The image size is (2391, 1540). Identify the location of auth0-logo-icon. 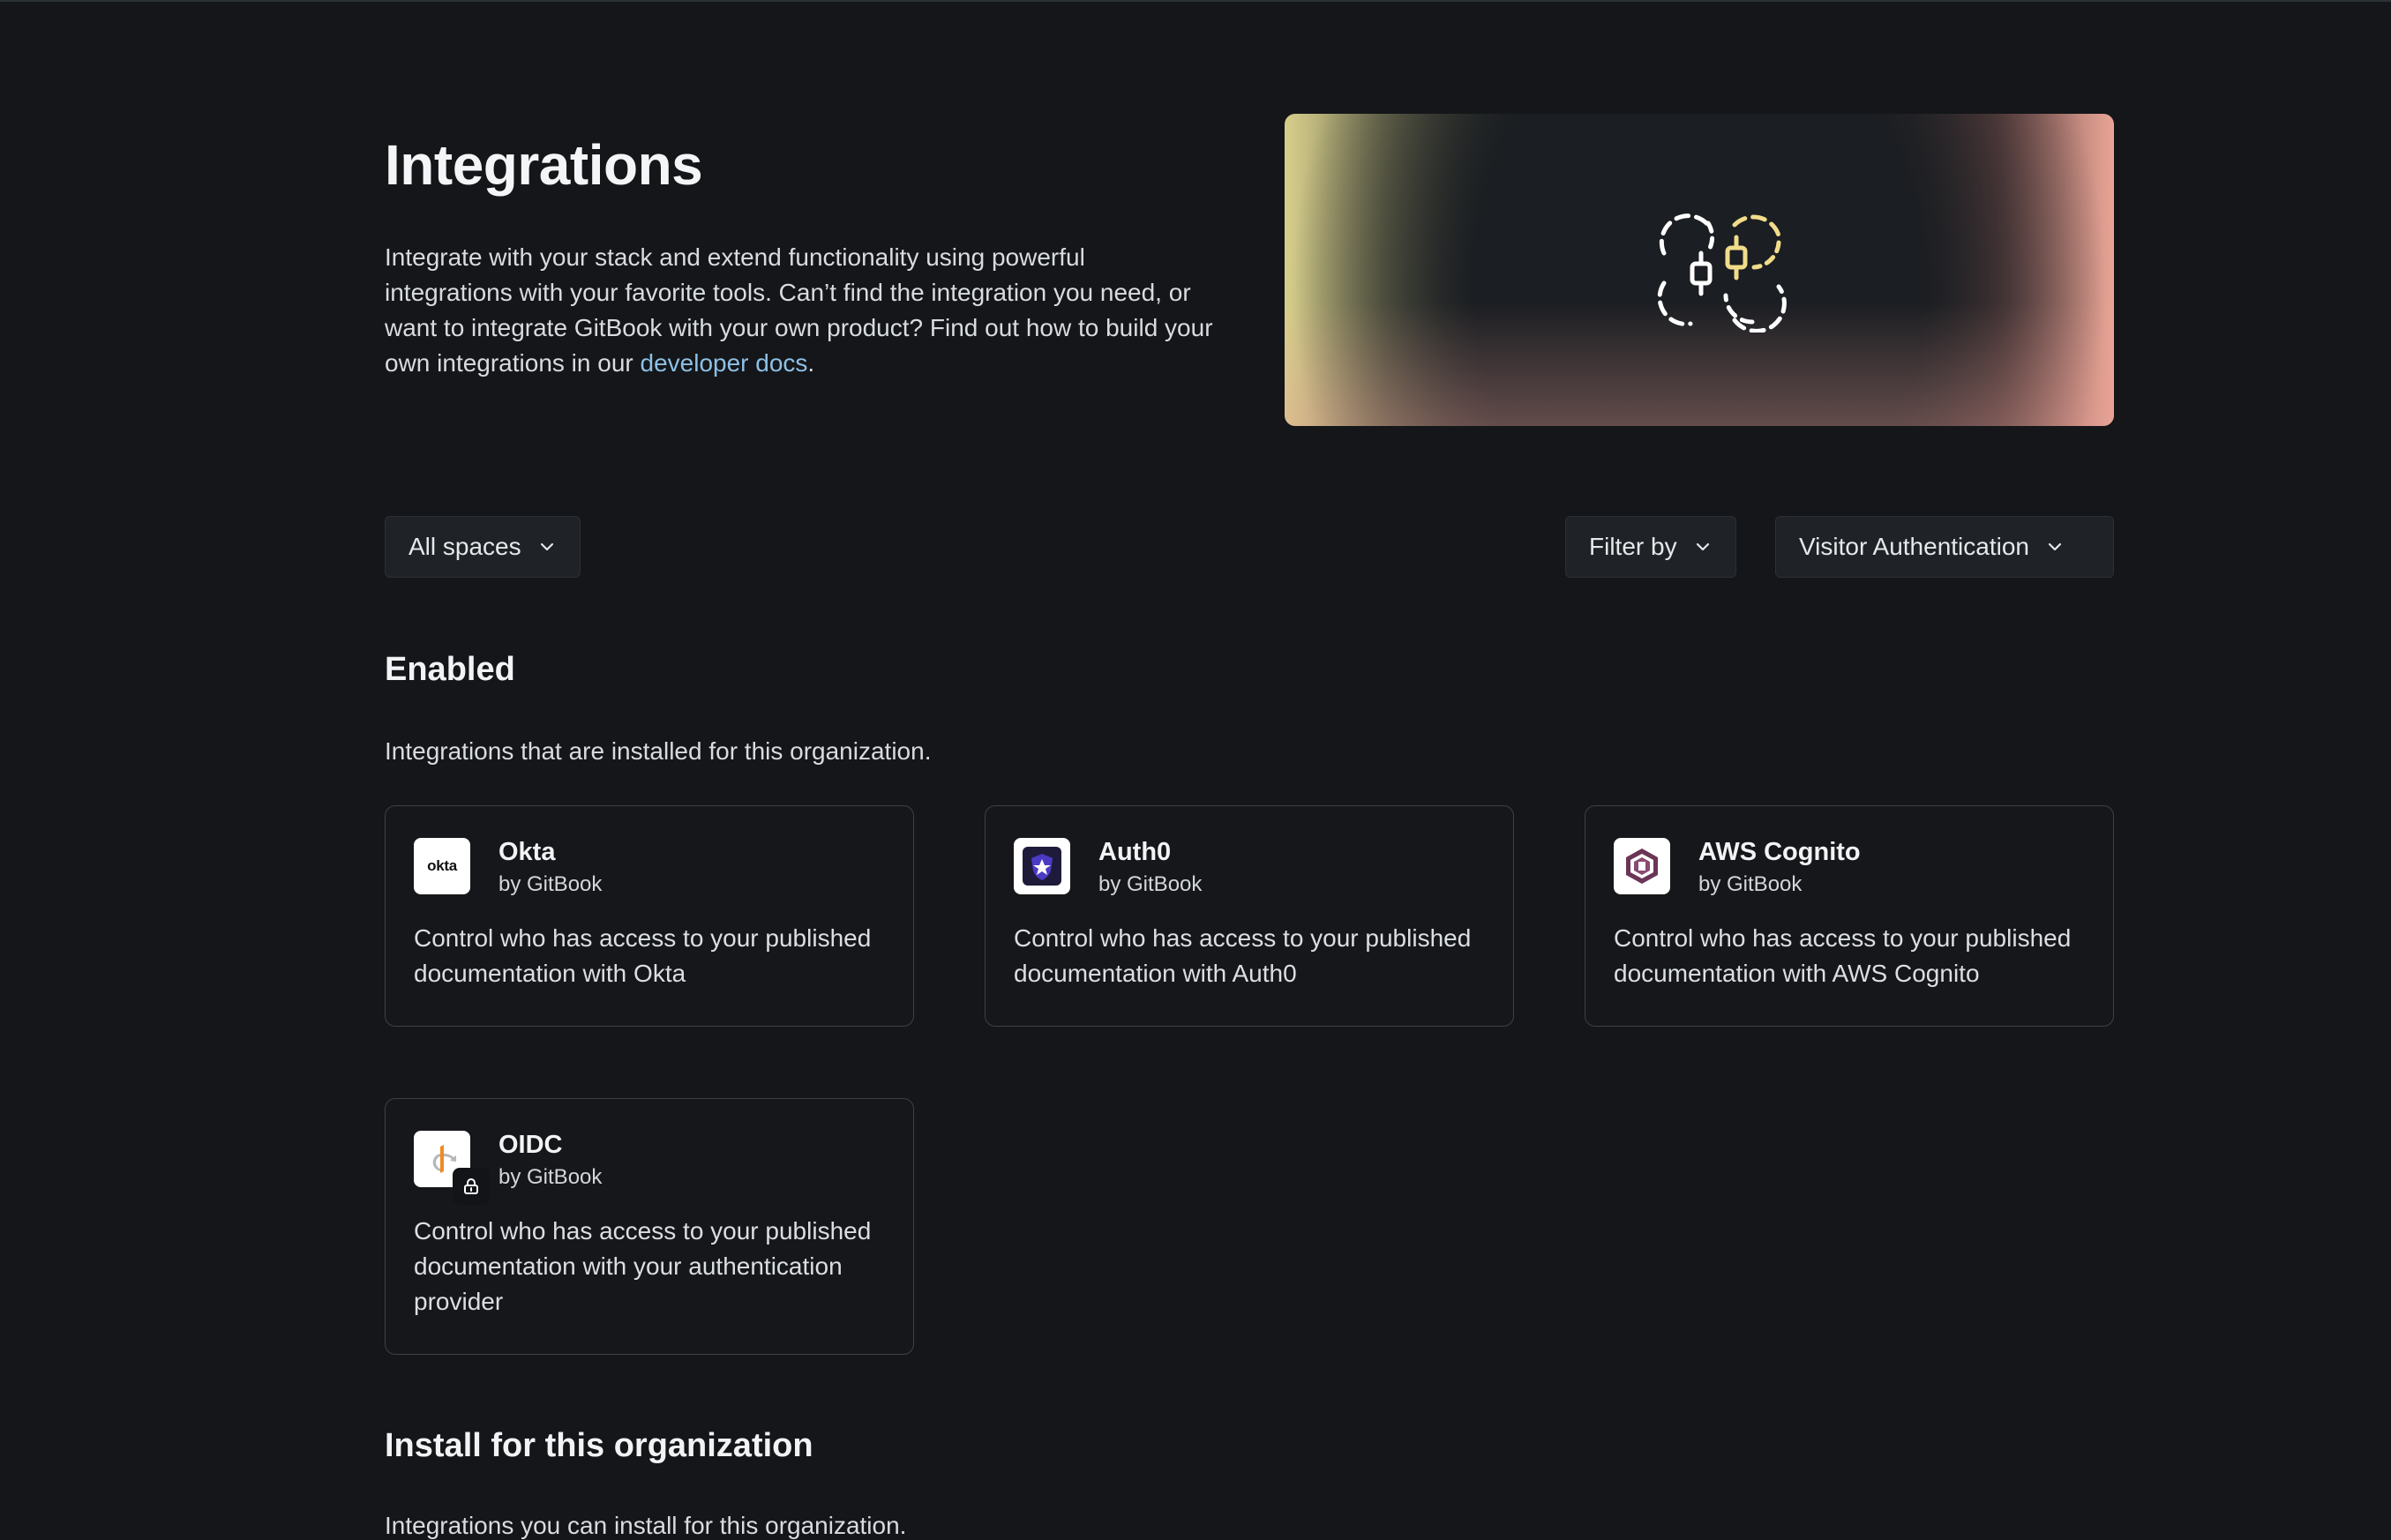
(1042, 866).